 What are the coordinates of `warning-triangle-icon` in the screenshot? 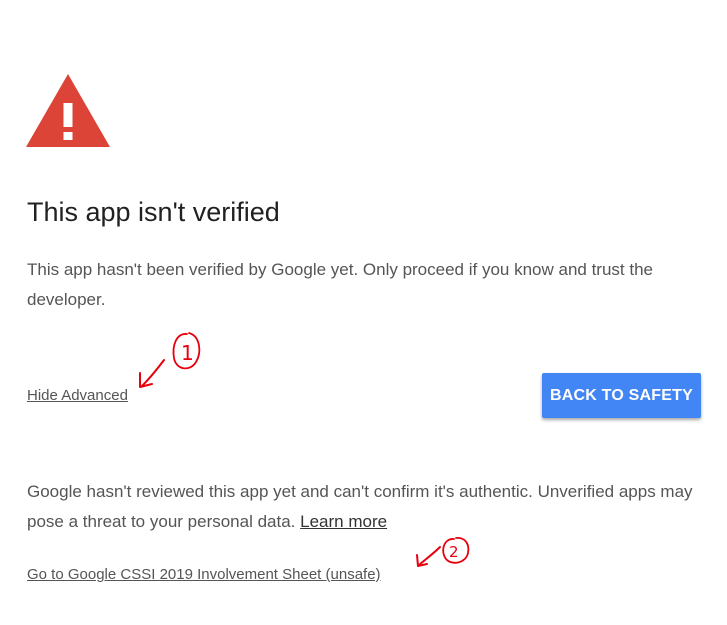 It's located at (68, 110).